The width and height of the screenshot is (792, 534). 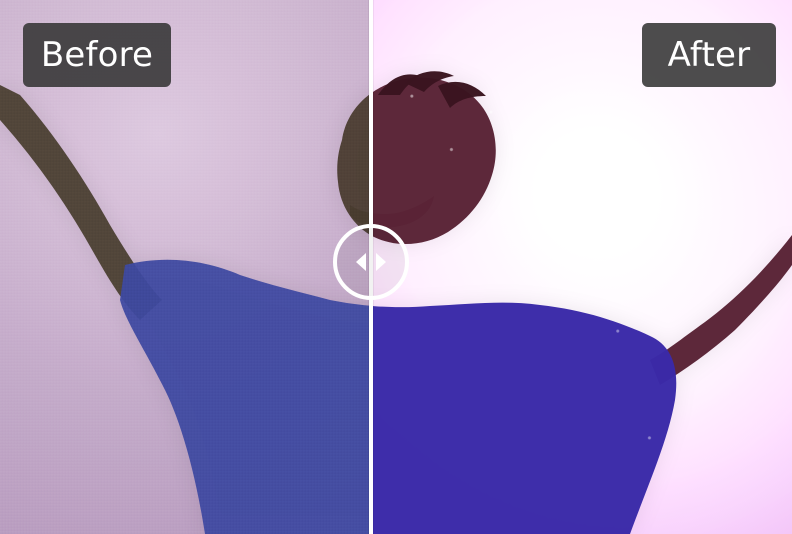 I want to click on after-label: After, so click(x=709, y=55).